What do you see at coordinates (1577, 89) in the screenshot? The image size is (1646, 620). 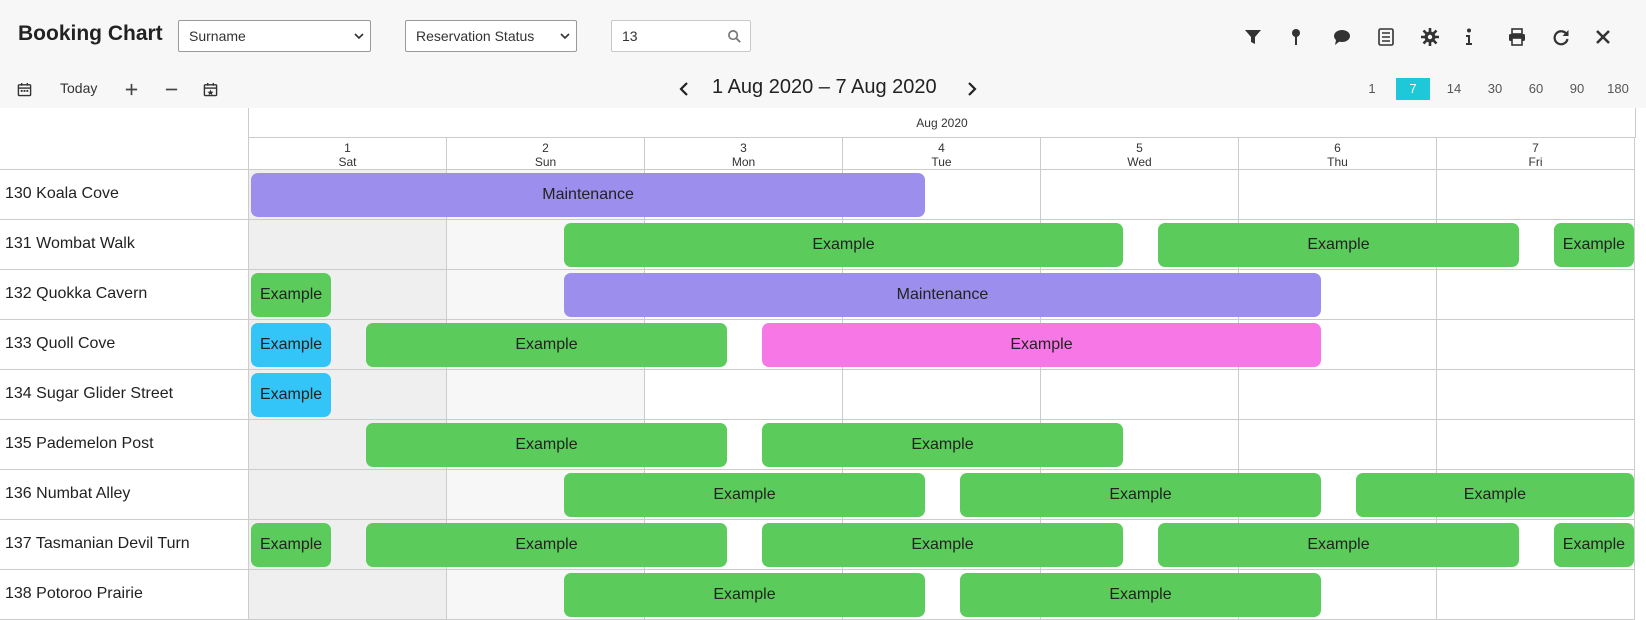 I see `zoom-option-90: 90` at bounding box center [1577, 89].